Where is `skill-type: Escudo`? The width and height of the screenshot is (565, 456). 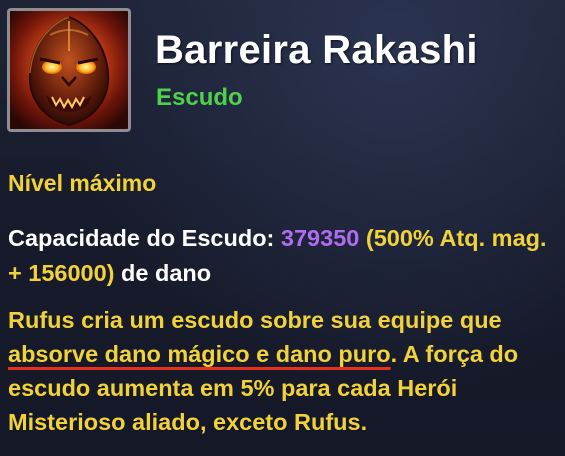 skill-type: Escudo is located at coordinates (199, 97).